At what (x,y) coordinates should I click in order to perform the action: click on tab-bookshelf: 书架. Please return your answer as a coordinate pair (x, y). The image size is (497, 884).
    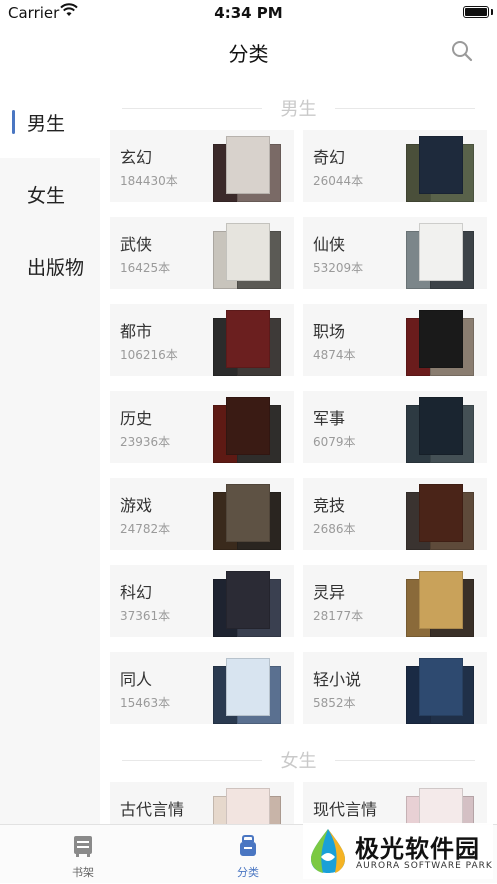
    Looking at the image, I should click on (83, 854).